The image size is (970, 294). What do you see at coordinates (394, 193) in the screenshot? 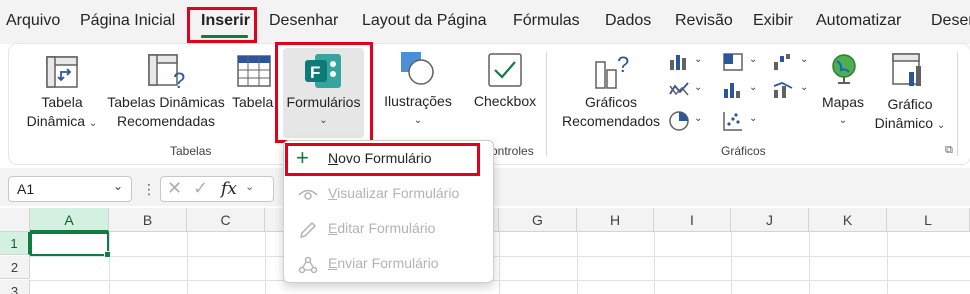
I see `view-form-label: Visualizar Formulário` at bounding box center [394, 193].